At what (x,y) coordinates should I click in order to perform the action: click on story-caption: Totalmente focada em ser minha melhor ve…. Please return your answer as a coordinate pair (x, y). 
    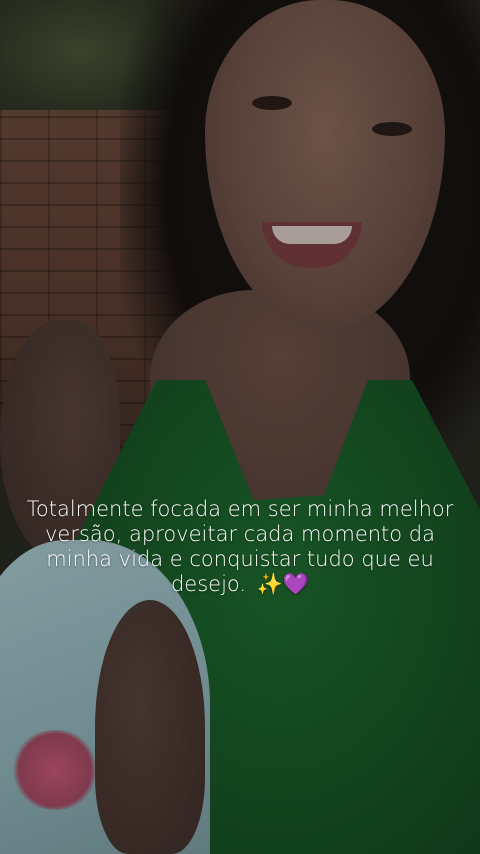
    Looking at the image, I should click on (240, 547).